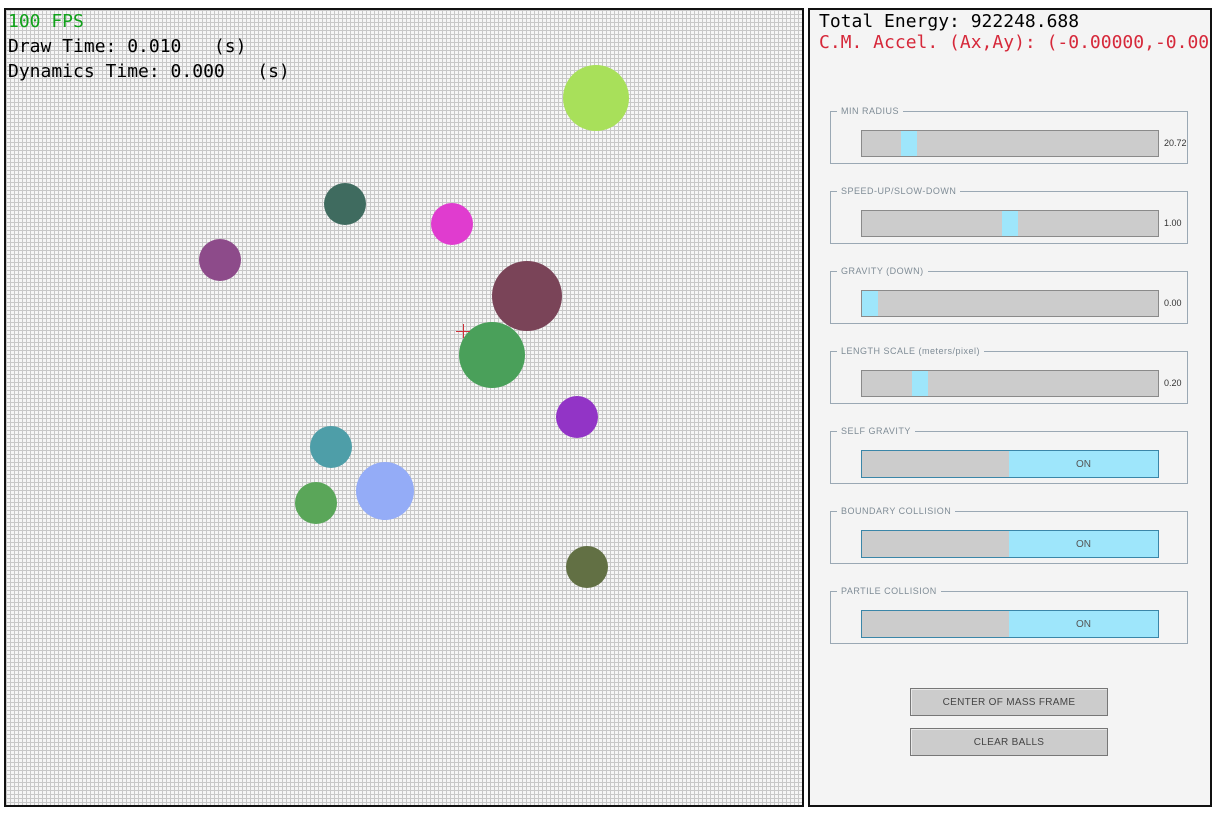  Describe the element at coordinates (1010, 464) in the screenshot. I see `self-gravity-toggle: ON` at that location.